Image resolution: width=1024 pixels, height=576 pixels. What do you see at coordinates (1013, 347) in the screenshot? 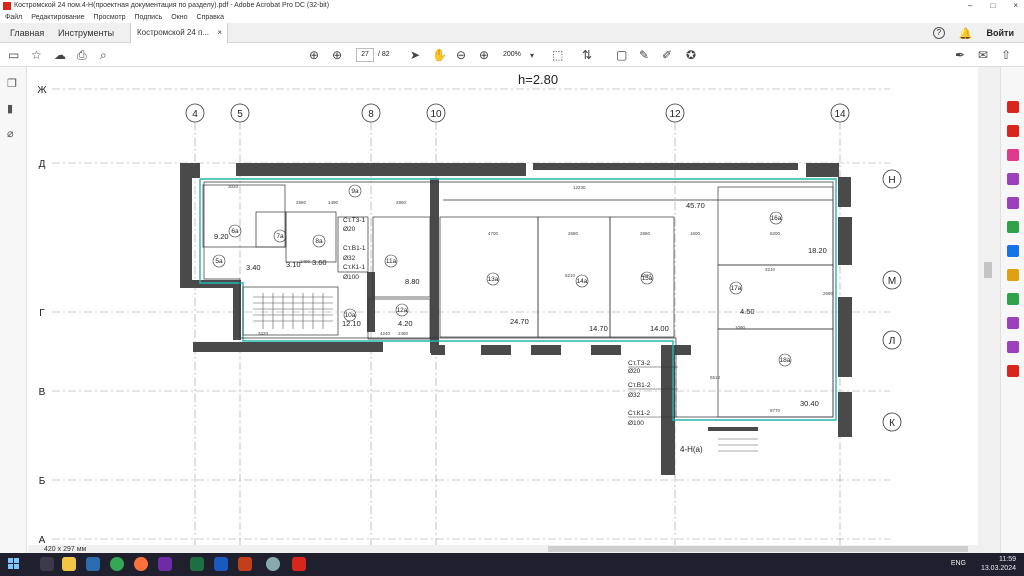
I see `redact-icon` at bounding box center [1013, 347].